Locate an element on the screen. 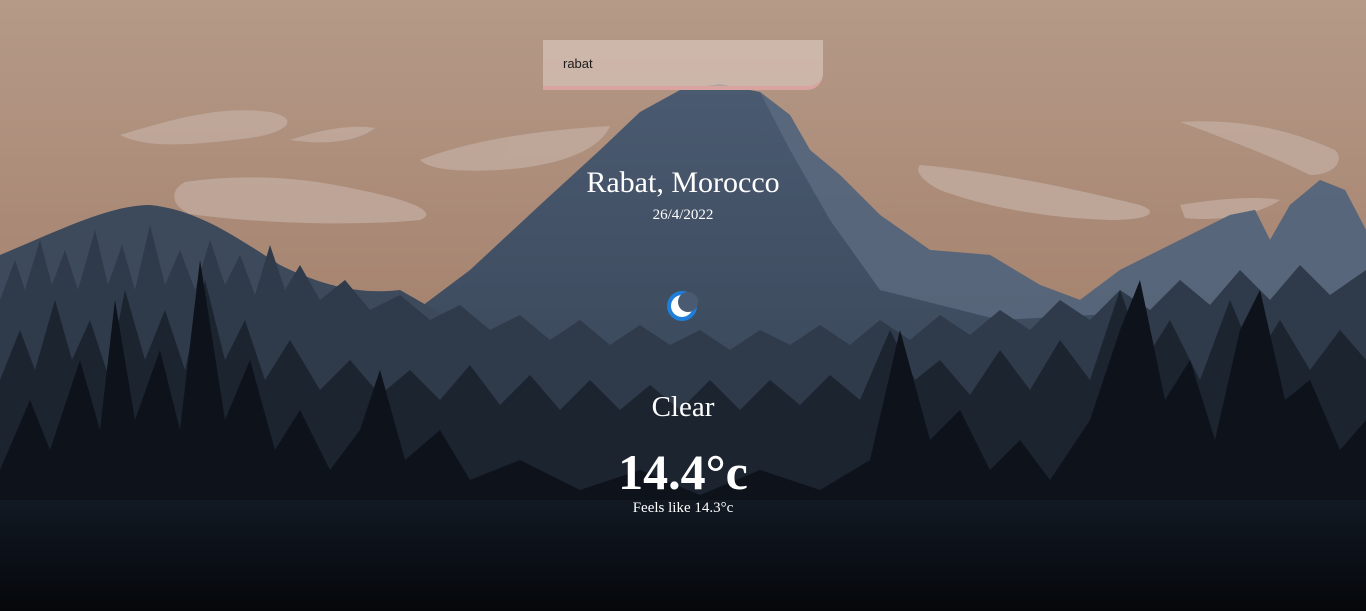 This screenshot has height=611, width=1366. moon-icon is located at coordinates (682, 306).